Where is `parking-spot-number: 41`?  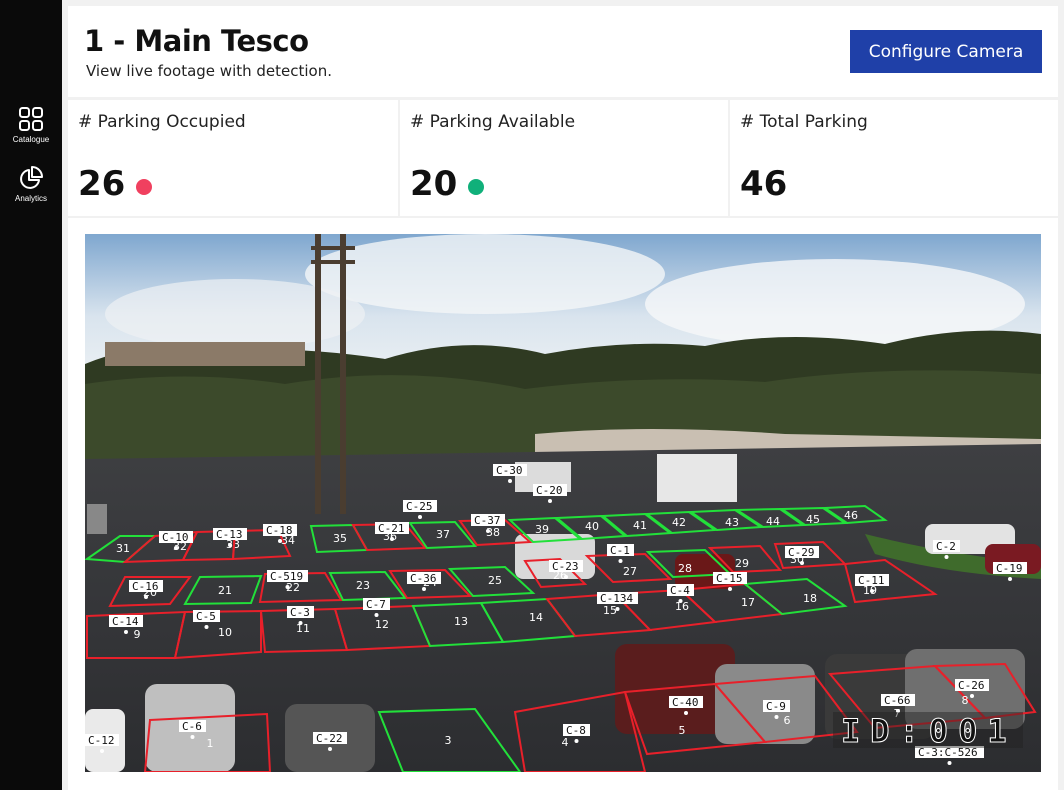 parking-spot-number: 41 is located at coordinates (640, 525).